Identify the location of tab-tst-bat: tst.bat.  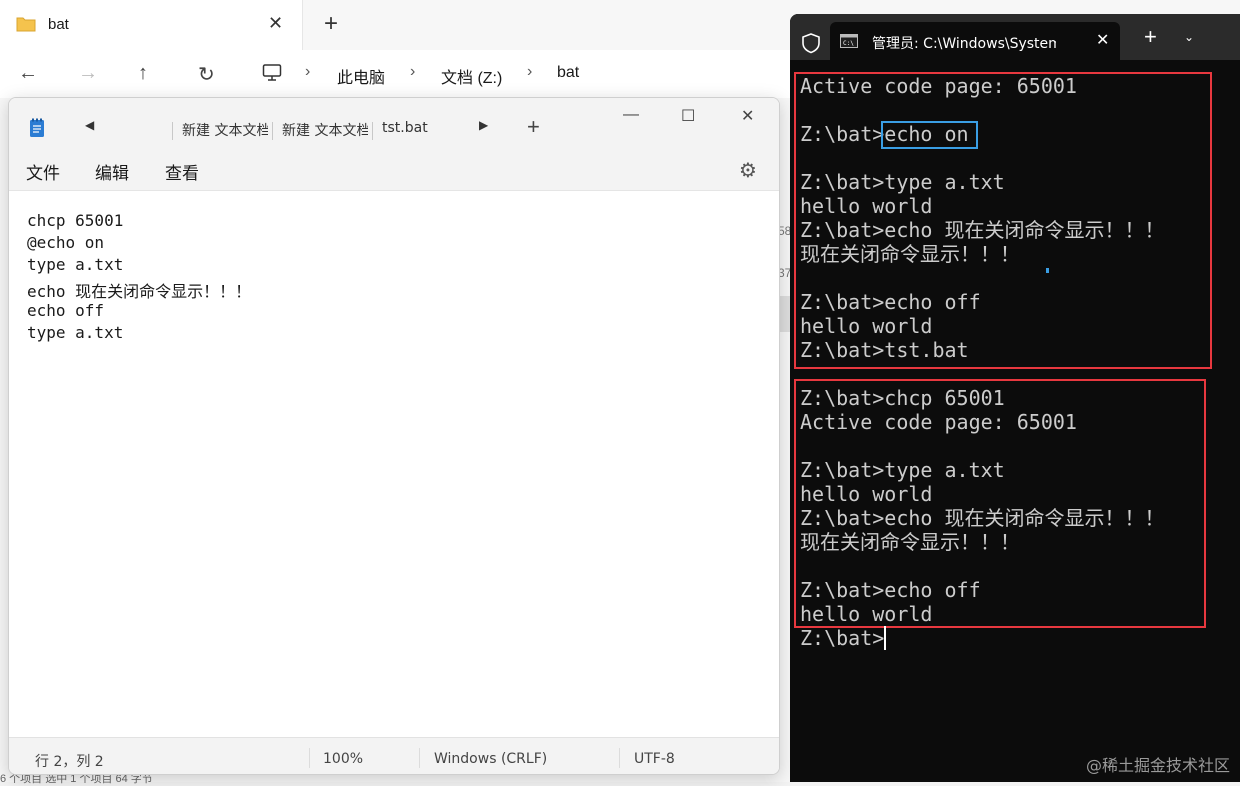
(422, 128).